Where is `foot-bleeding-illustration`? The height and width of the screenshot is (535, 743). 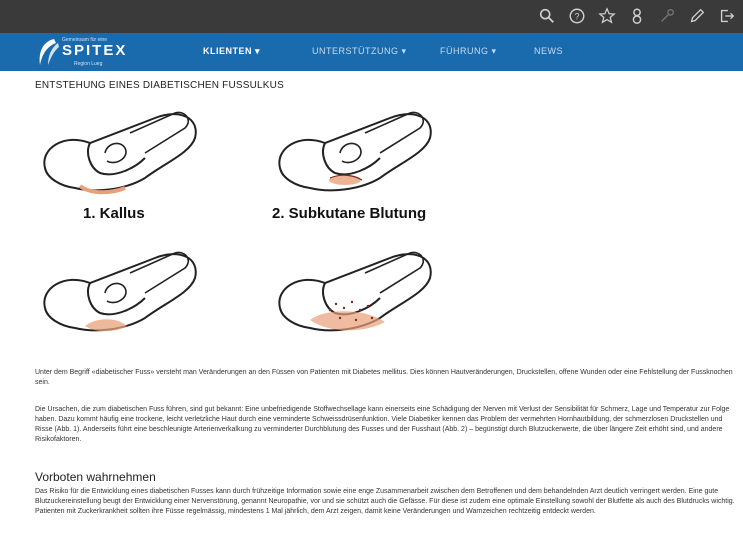
foot-bleeding-illustration is located at coordinates (355, 151).